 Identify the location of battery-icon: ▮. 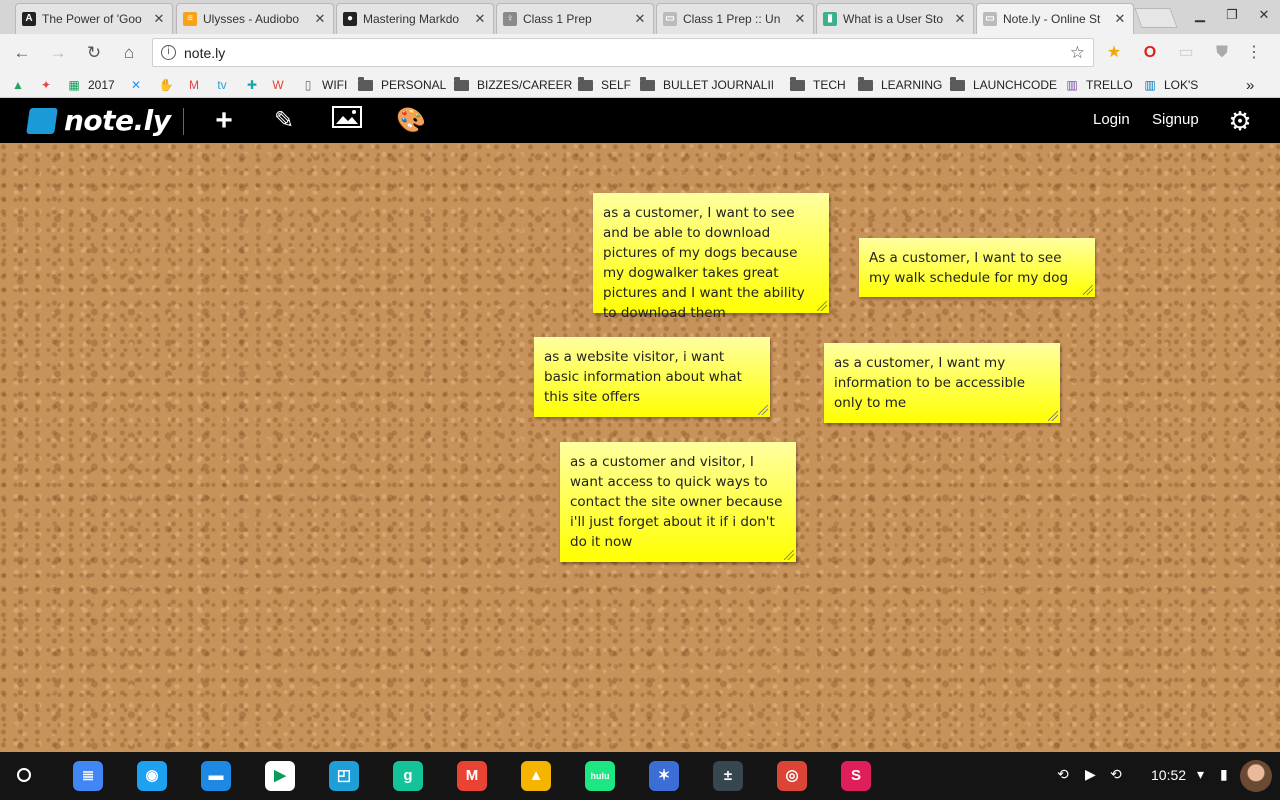
(1224, 774).